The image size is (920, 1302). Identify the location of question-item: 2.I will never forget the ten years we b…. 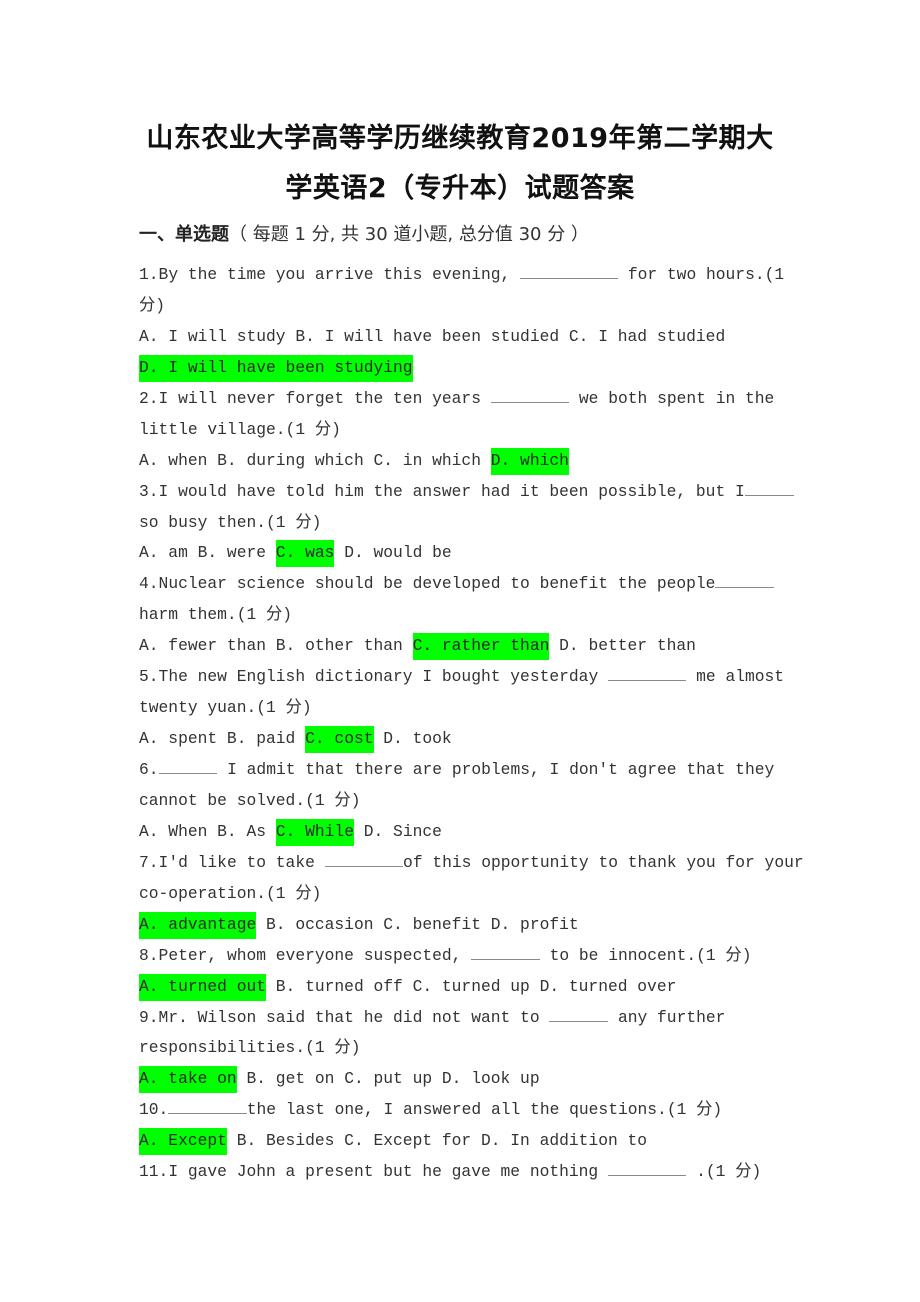
(459, 430).